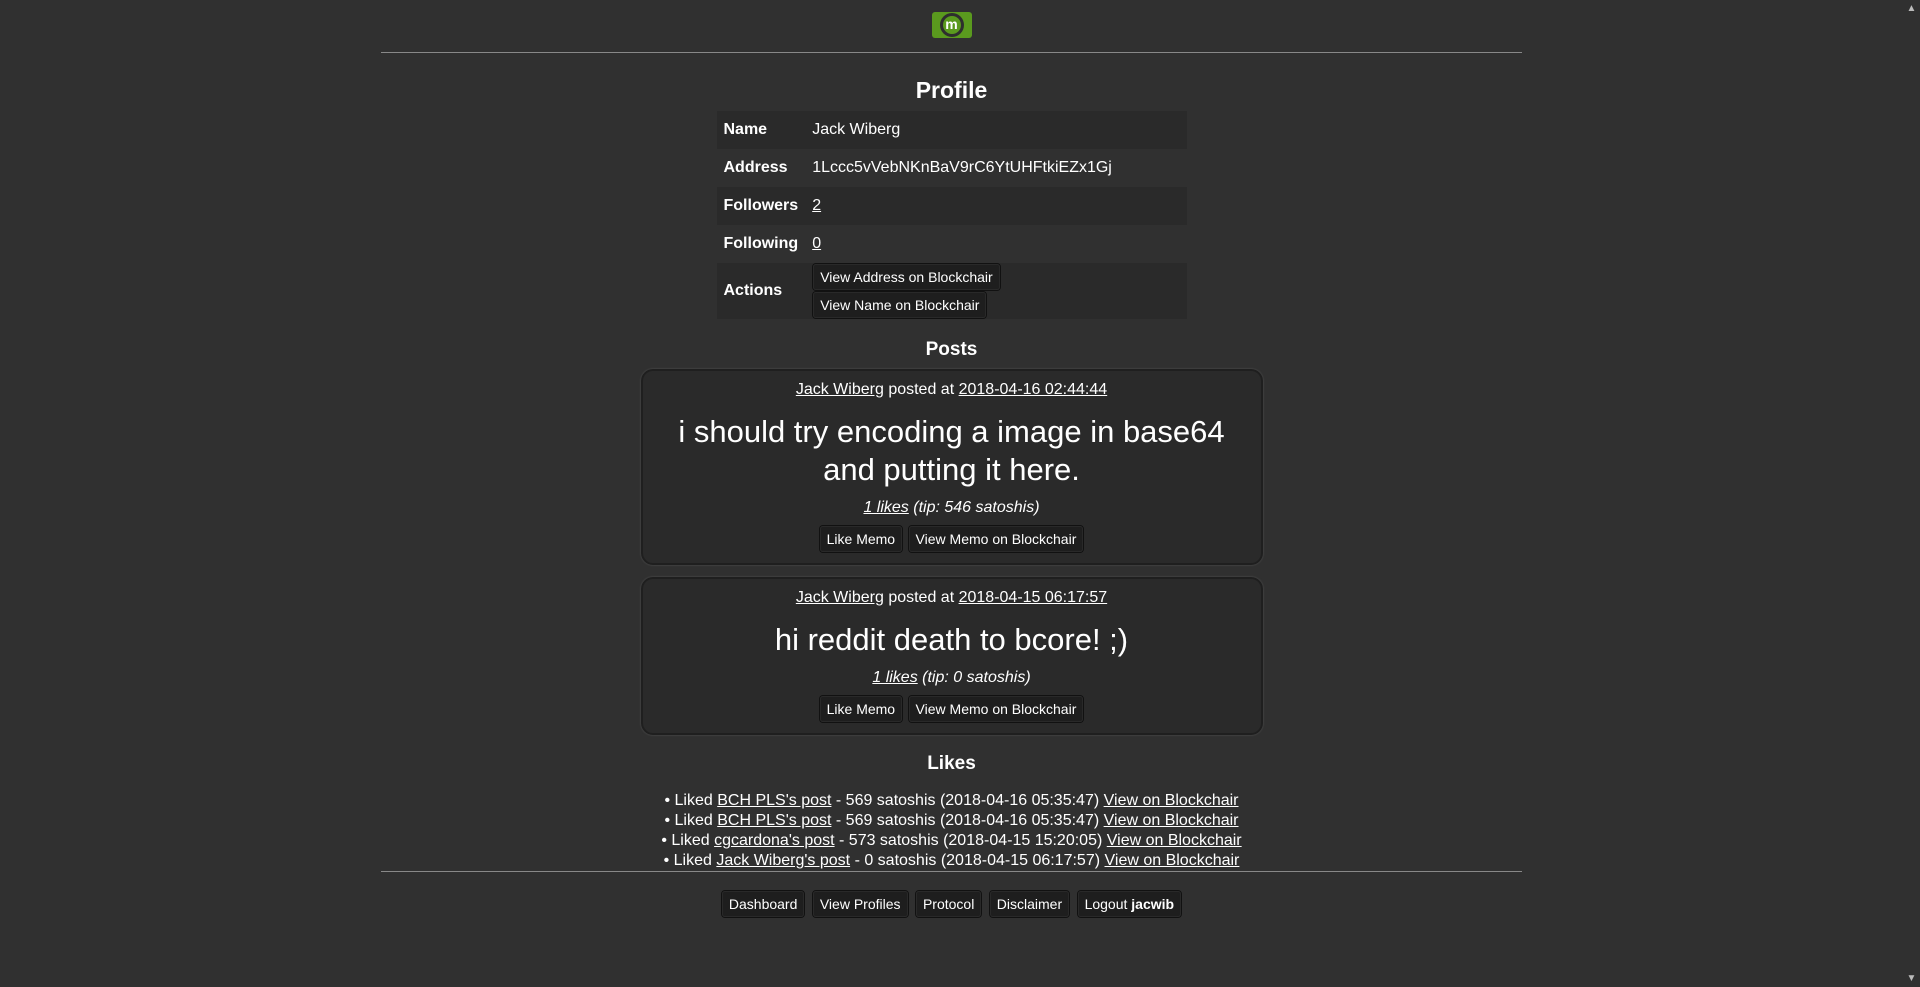  I want to click on address-value: 1Lccc5vVebNKnBaV9rC6YtUHFtkiEZx1Gj, so click(962, 167).